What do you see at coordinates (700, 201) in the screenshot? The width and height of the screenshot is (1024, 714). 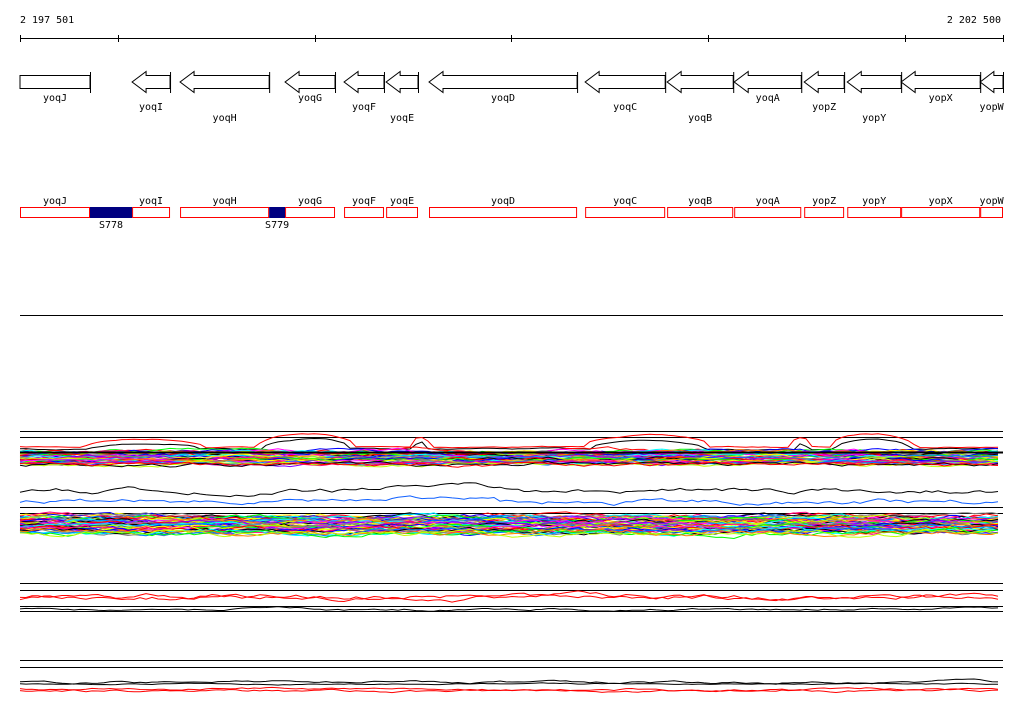 I see `gene-box-label: yoqB` at bounding box center [700, 201].